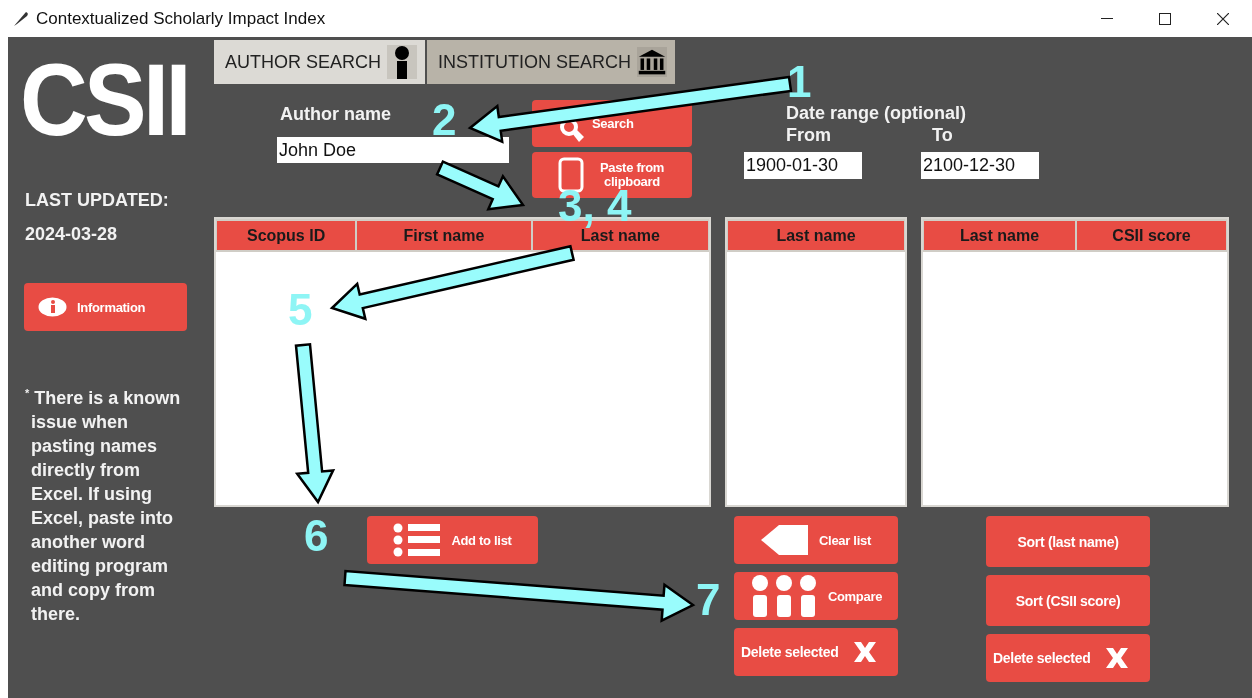 This screenshot has width=1252, height=698. I want to click on list-icon, so click(417, 540).